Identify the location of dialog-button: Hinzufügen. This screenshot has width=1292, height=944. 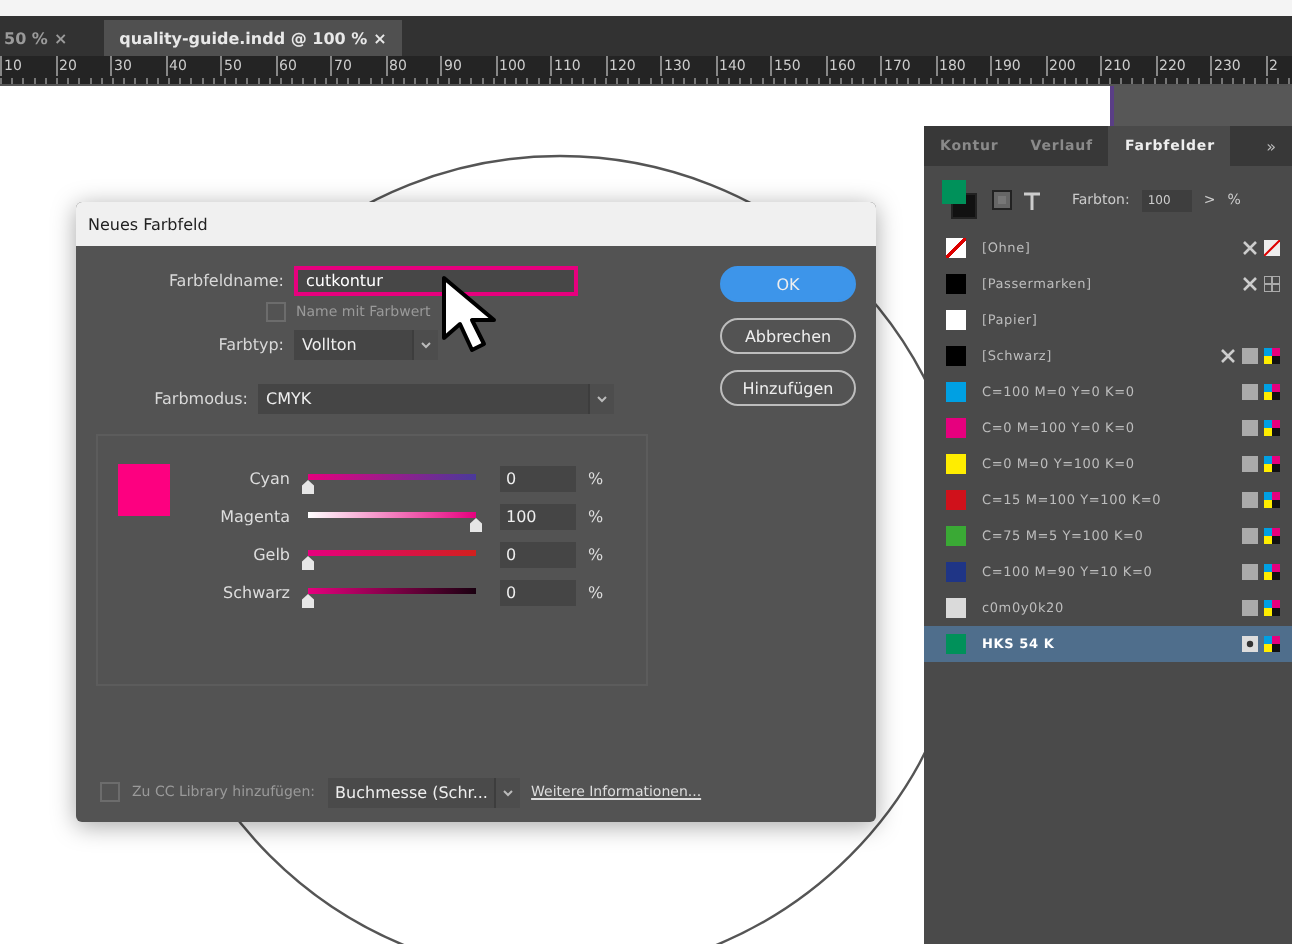
(788, 388).